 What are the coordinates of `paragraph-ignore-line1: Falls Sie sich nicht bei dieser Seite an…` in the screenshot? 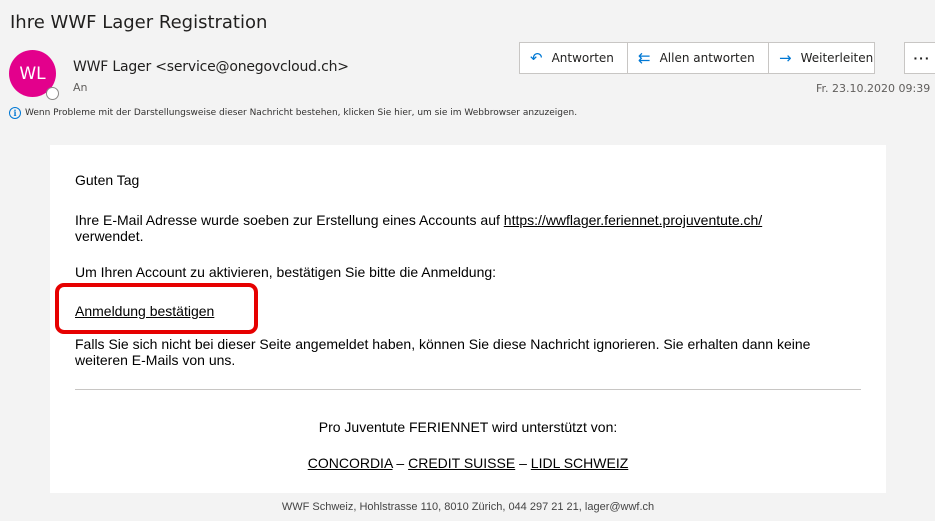 It's located at (443, 344).